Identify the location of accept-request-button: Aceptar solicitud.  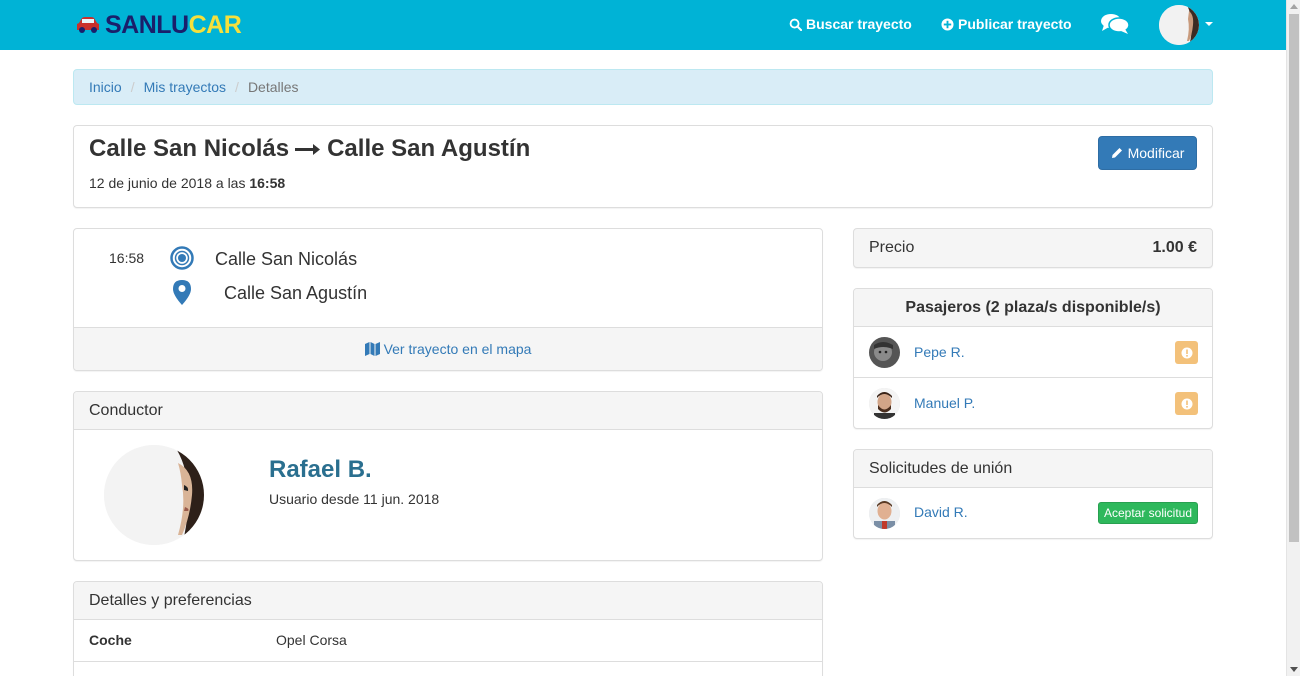
(1148, 513).